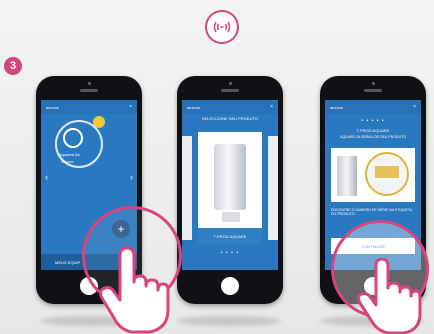 Image resolution: width=434 pixels, height=334 pixels. What do you see at coordinates (187, 188) in the screenshot?
I see `carousel-prev-card` at bounding box center [187, 188].